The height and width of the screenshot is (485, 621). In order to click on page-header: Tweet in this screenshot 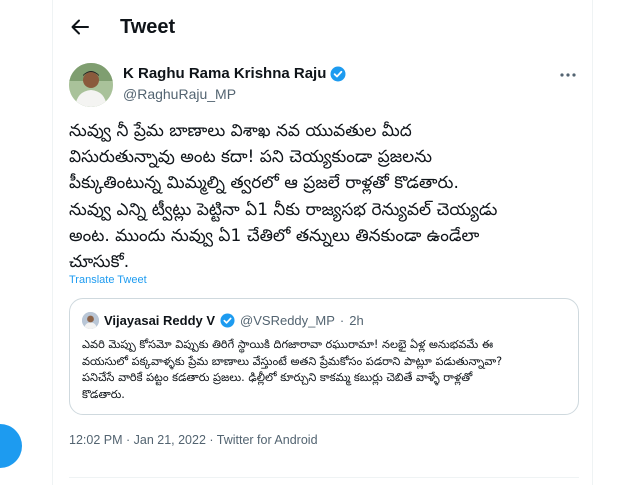, I will do `click(323, 26)`.